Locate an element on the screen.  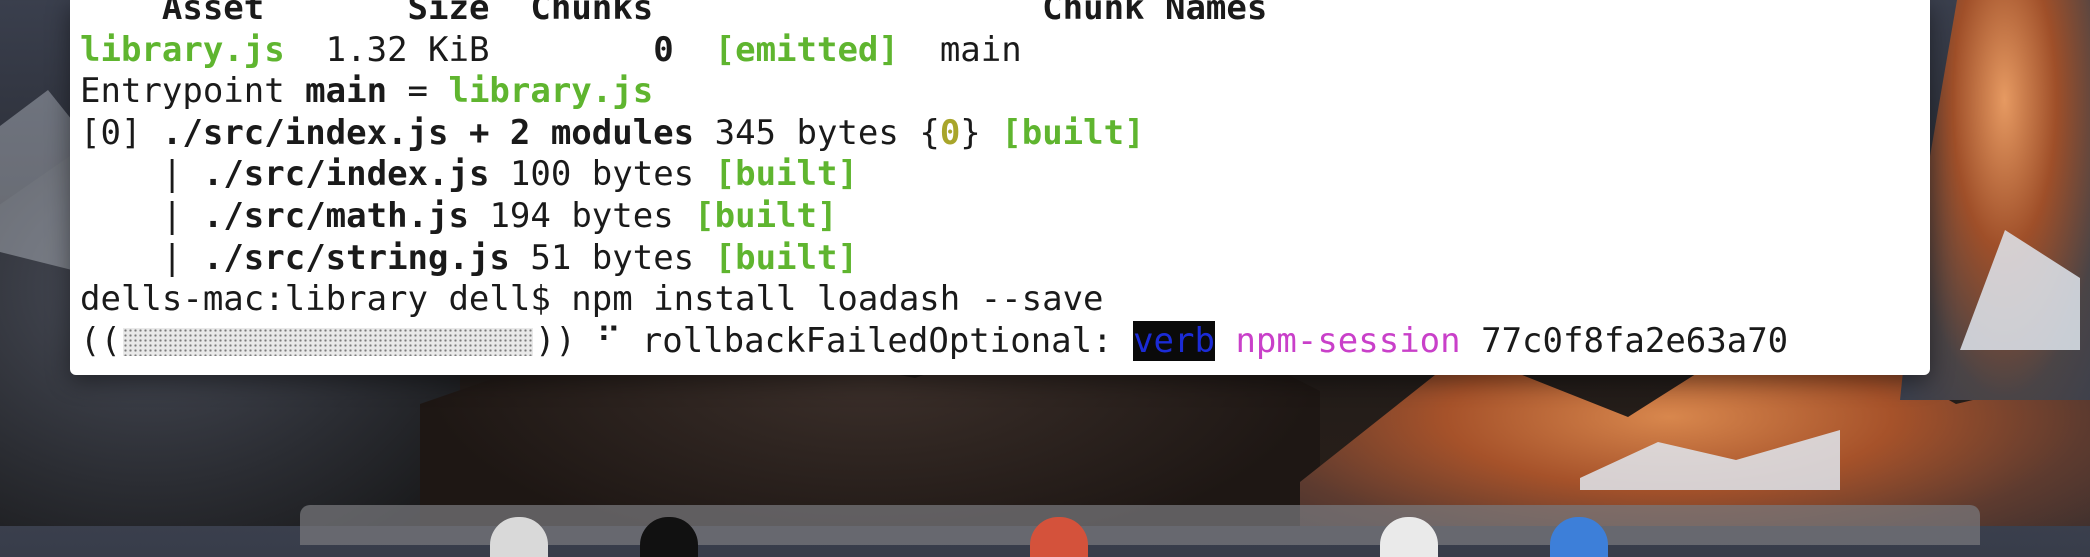
module-path: ./src/index.js + 2 modules is located at coordinates (428, 132).